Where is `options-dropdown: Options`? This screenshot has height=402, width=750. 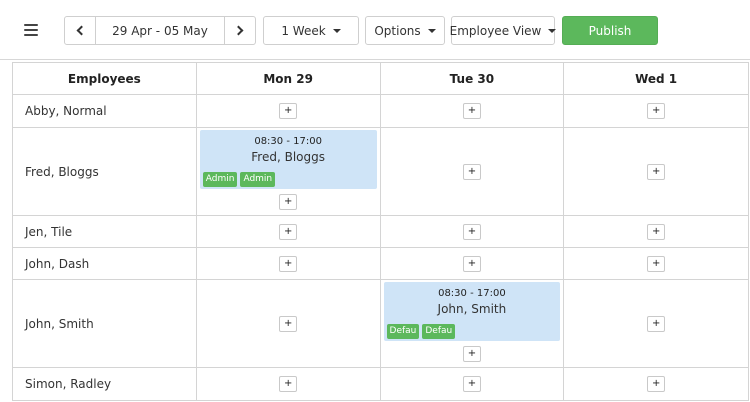
options-dropdown: Options is located at coordinates (405, 30).